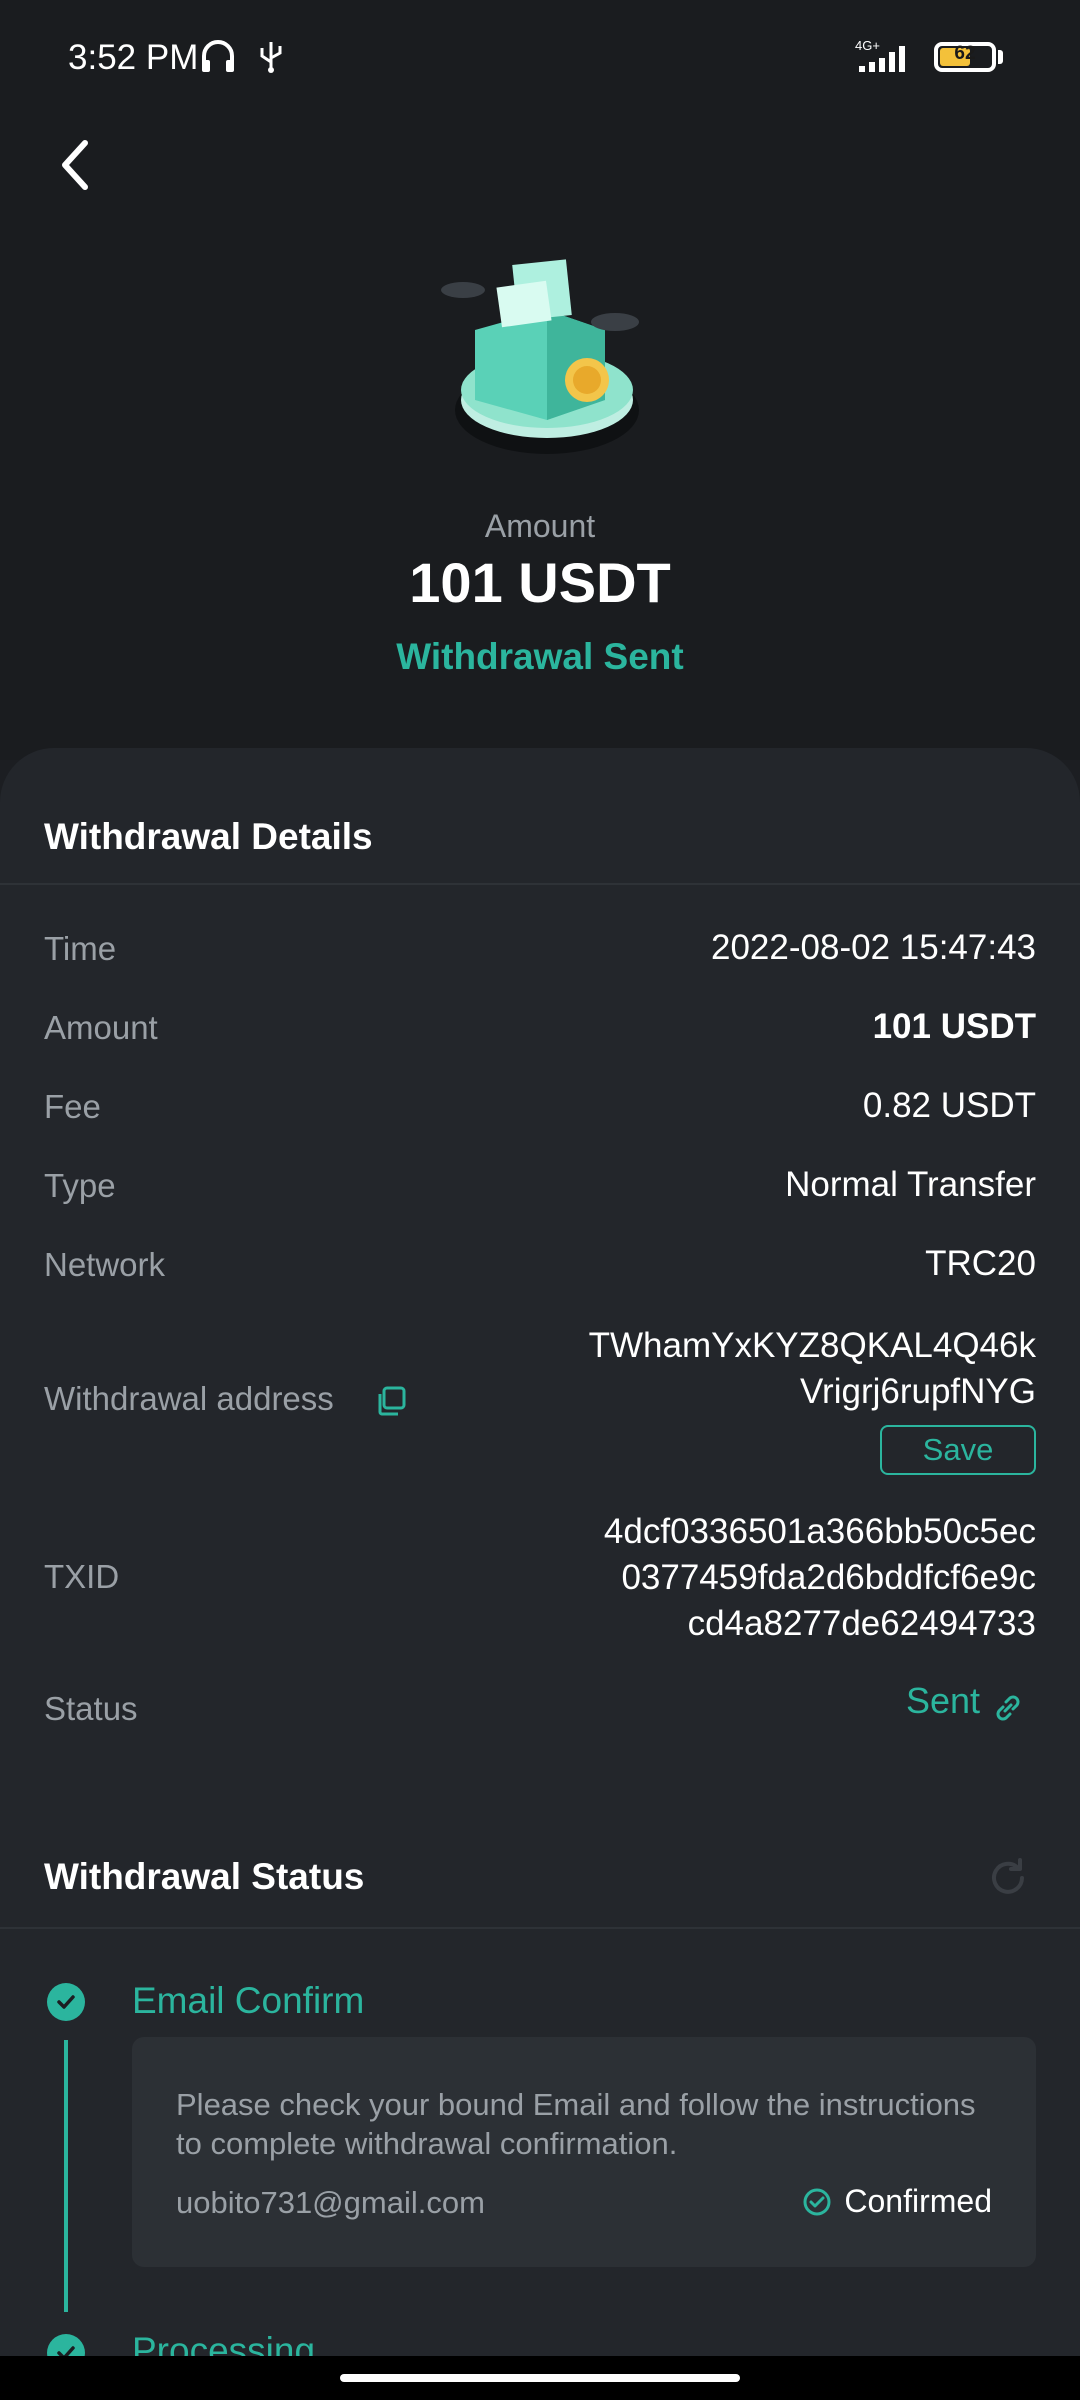 Image resolution: width=1080 pixels, height=2400 pixels. Describe the element at coordinates (540, 2378) in the screenshot. I see `home-indicator` at that location.